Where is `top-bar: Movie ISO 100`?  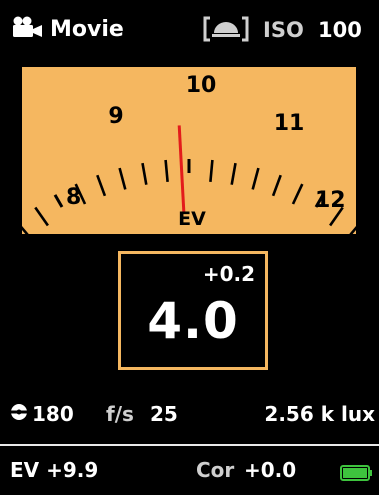
top-bar: Movie ISO 100 is located at coordinates (189, 30).